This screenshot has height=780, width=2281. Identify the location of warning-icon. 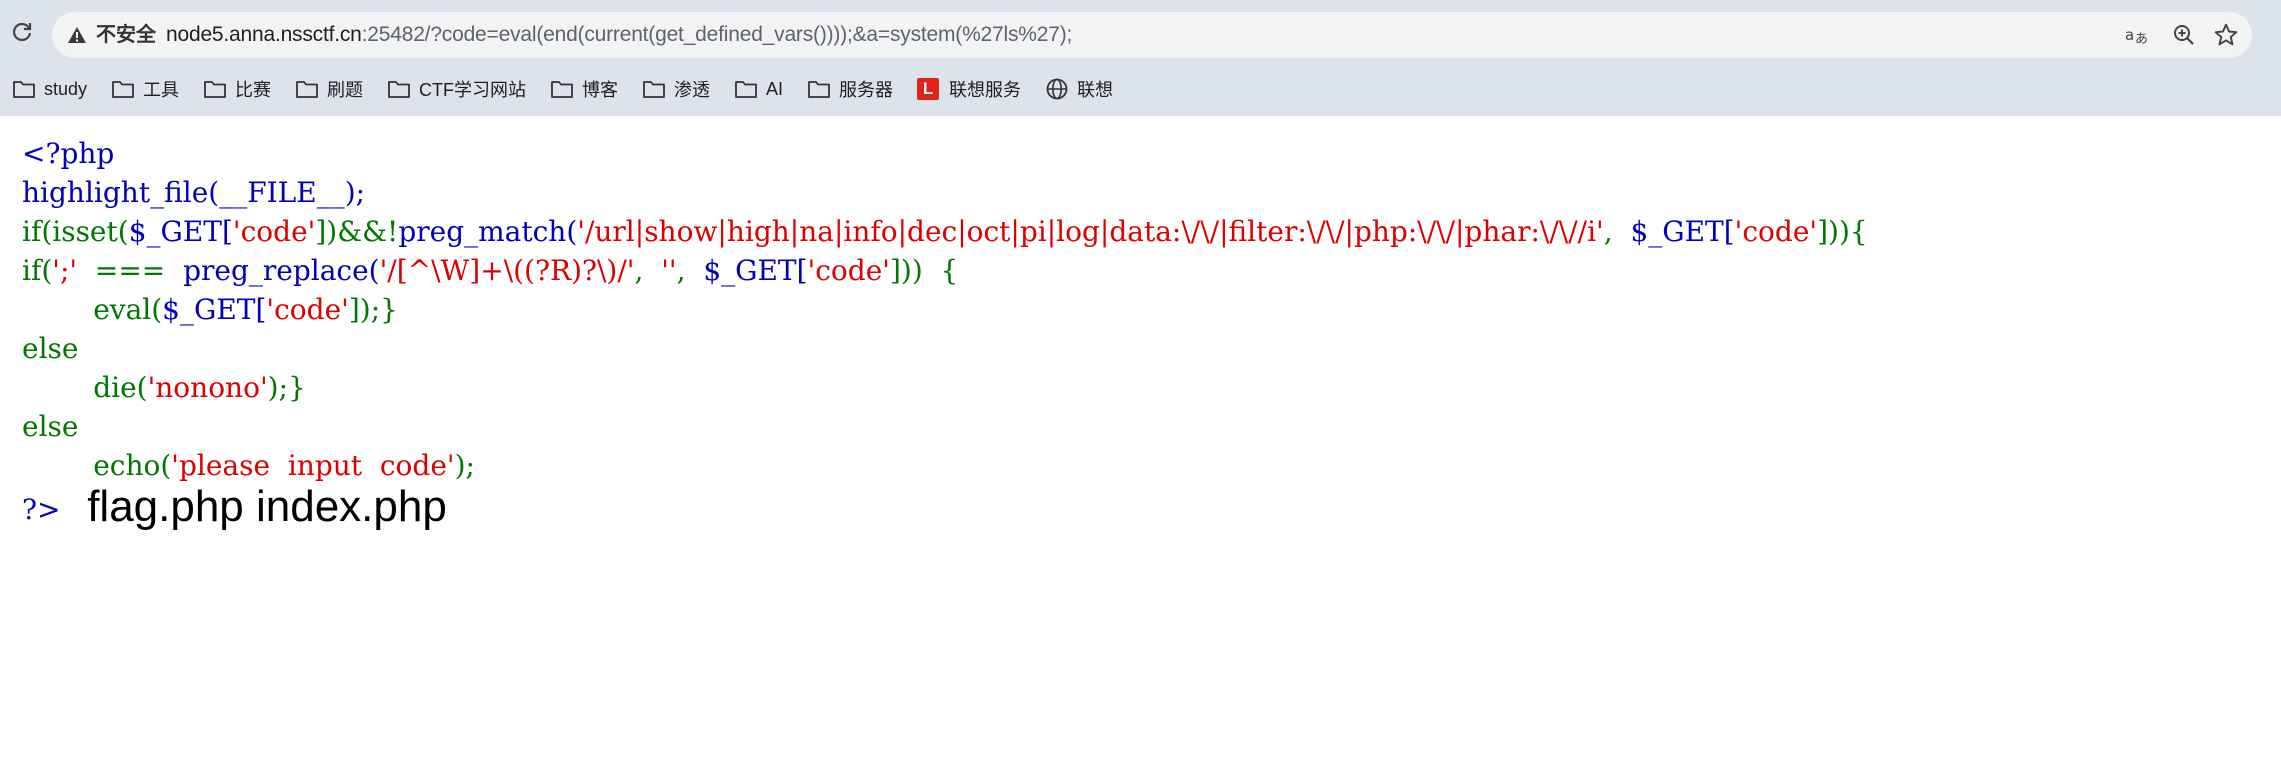
(77, 35).